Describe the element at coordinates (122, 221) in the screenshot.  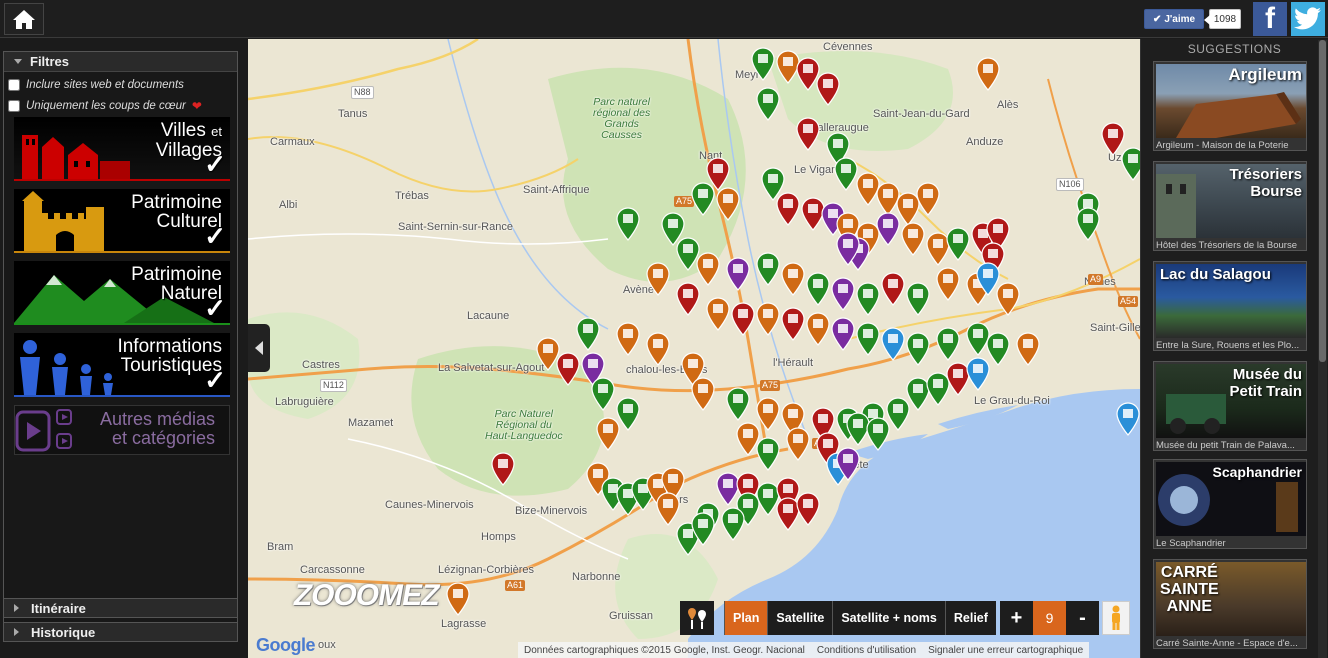
I see `category-patrimoine-culturel: Patrimoine Culturel ✓` at that location.